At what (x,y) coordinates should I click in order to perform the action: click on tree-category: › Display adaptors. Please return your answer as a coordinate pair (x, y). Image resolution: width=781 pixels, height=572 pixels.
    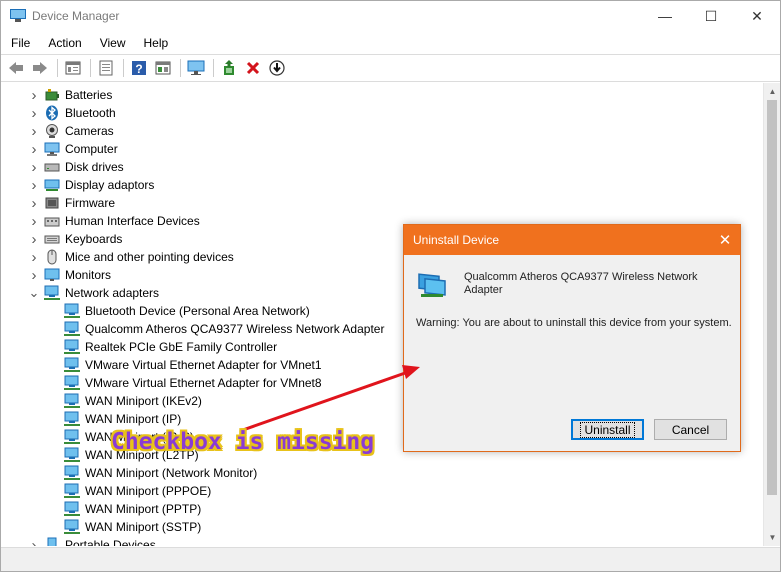
    Looking at the image, I should click on (91, 185).